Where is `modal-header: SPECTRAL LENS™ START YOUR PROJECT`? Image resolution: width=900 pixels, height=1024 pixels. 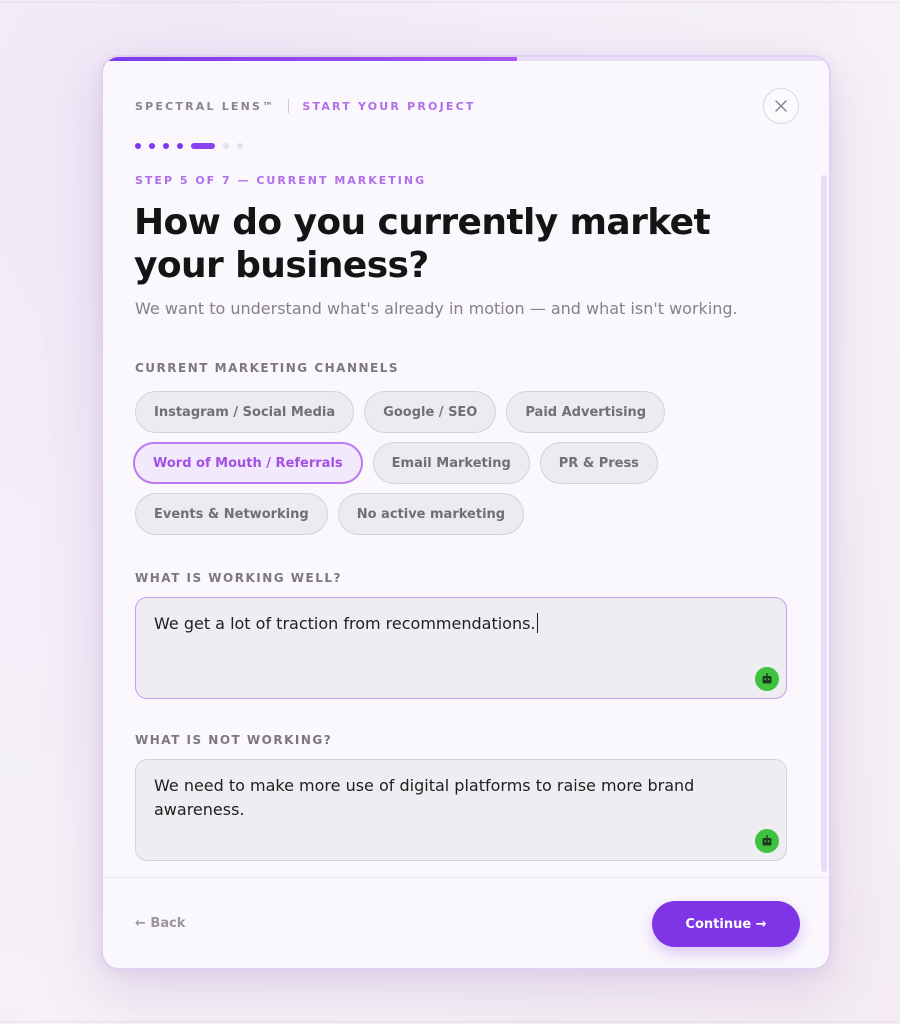 modal-header: SPECTRAL LENS™ START YOUR PROJECT is located at coordinates (305, 106).